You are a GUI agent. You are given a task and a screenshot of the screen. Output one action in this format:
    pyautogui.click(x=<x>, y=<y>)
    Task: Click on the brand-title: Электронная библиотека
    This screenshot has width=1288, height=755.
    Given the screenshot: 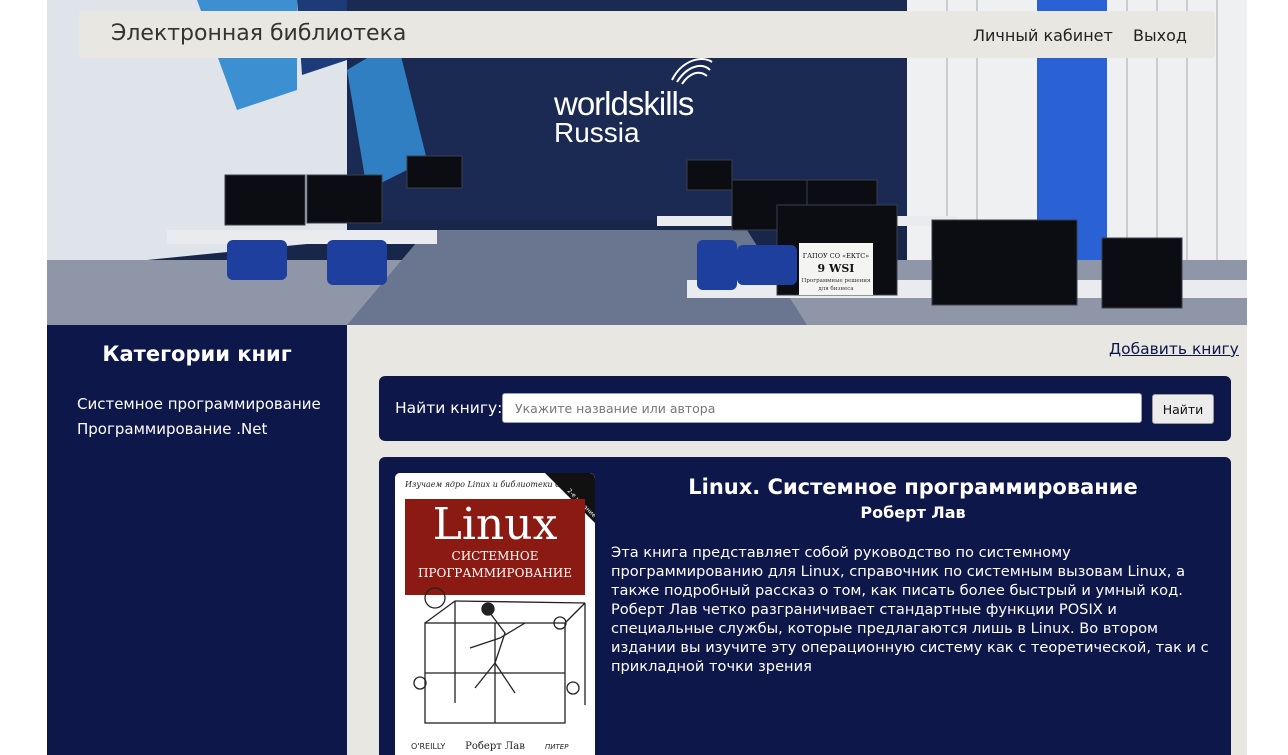 What is the action you would take?
    pyautogui.click(x=258, y=33)
    